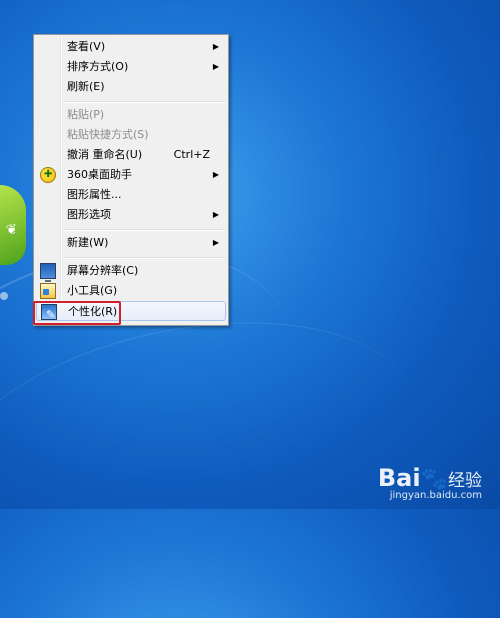 The image size is (500, 618). What do you see at coordinates (131, 215) in the screenshot?
I see `menu-item-graphics-options: 图形选项 ▶` at bounding box center [131, 215].